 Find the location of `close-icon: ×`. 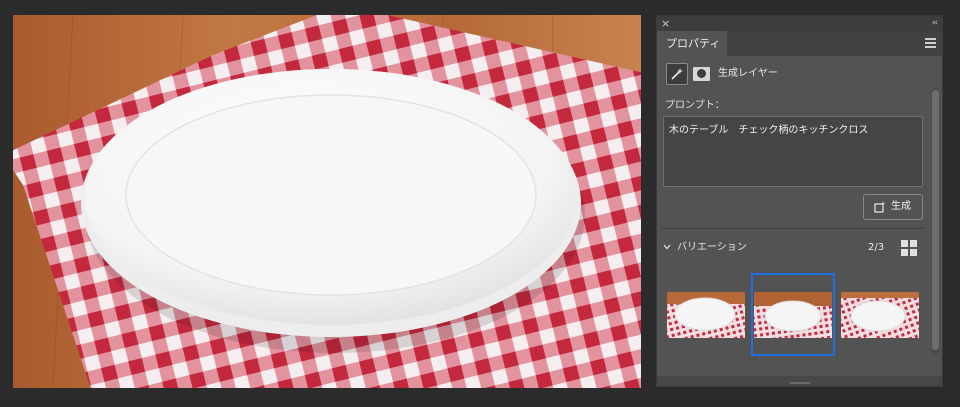

close-icon: × is located at coordinates (665, 23).